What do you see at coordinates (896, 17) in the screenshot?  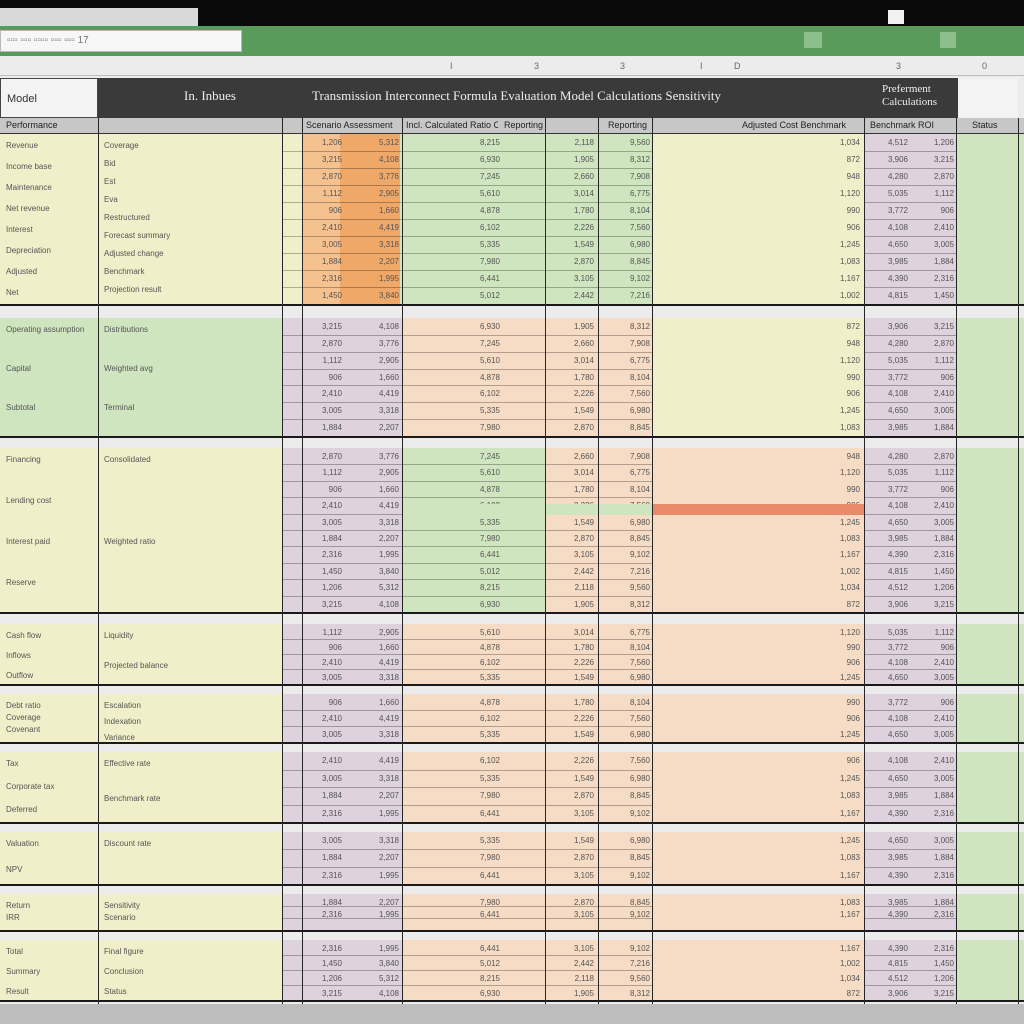 I see `window-button-icon` at bounding box center [896, 17].